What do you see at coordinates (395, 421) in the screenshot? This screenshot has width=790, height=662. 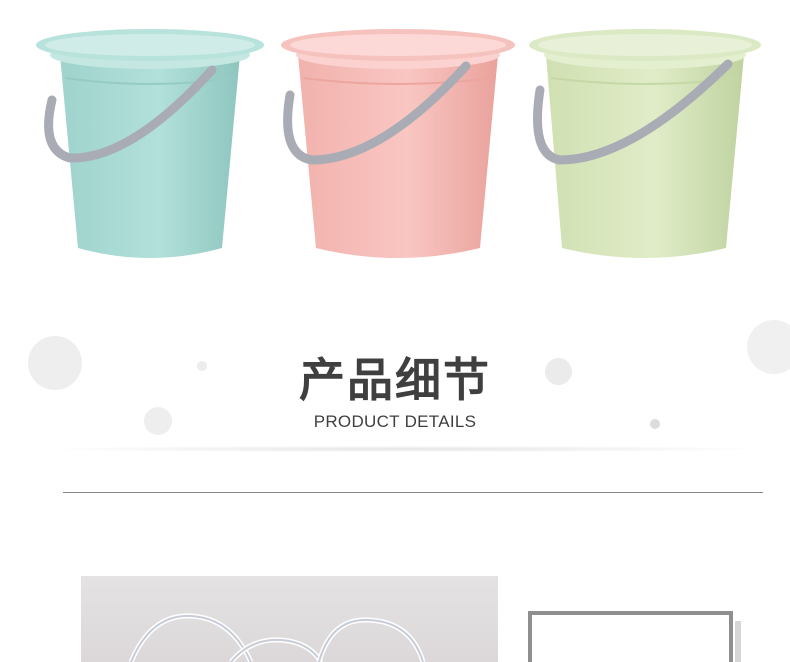 I see `section-title-en: PRODUCT DETAILS` at bounding box center [395, 421].